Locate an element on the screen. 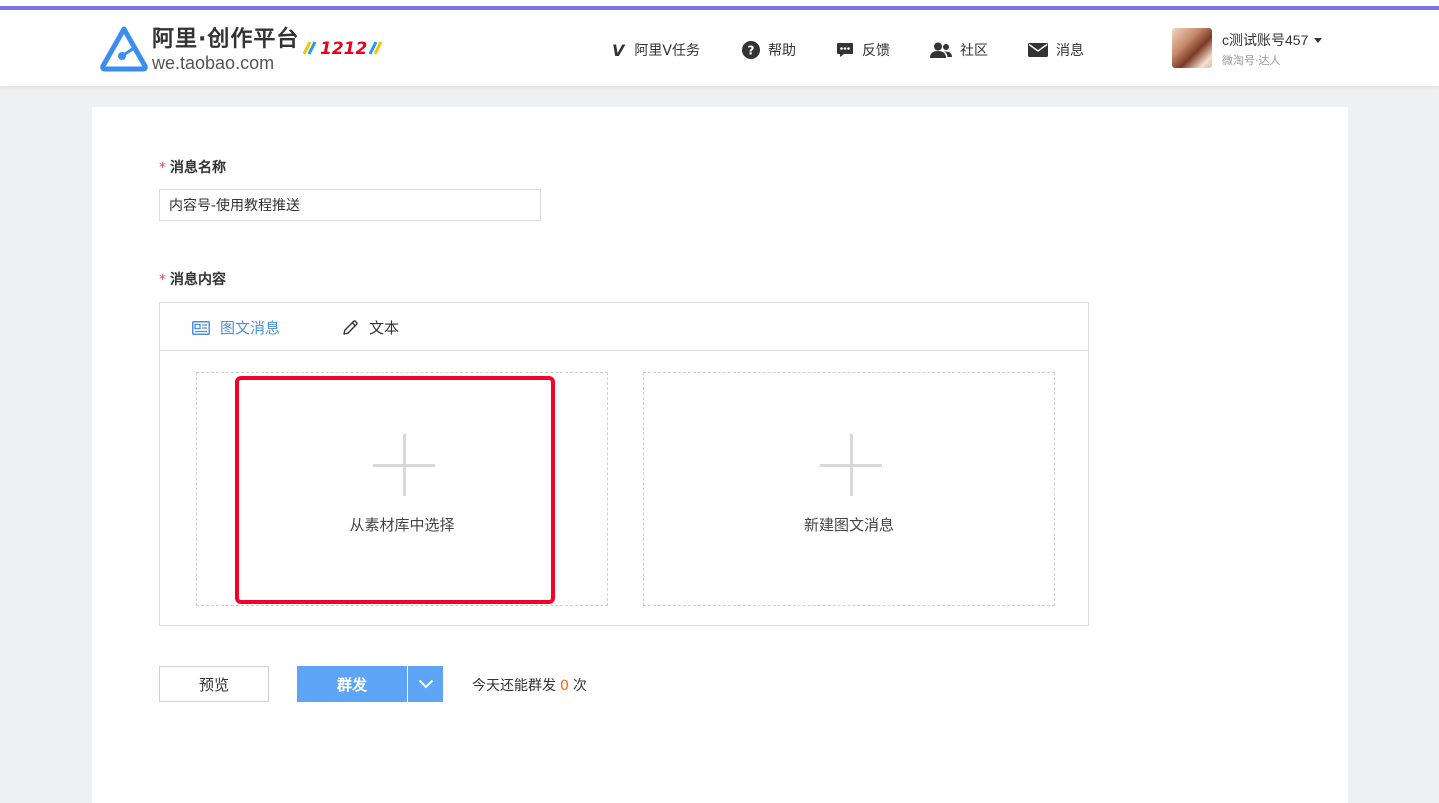 This screenshot has height=803, width=1439. quota-suffix: 次 is located at coordinates (579, 686).